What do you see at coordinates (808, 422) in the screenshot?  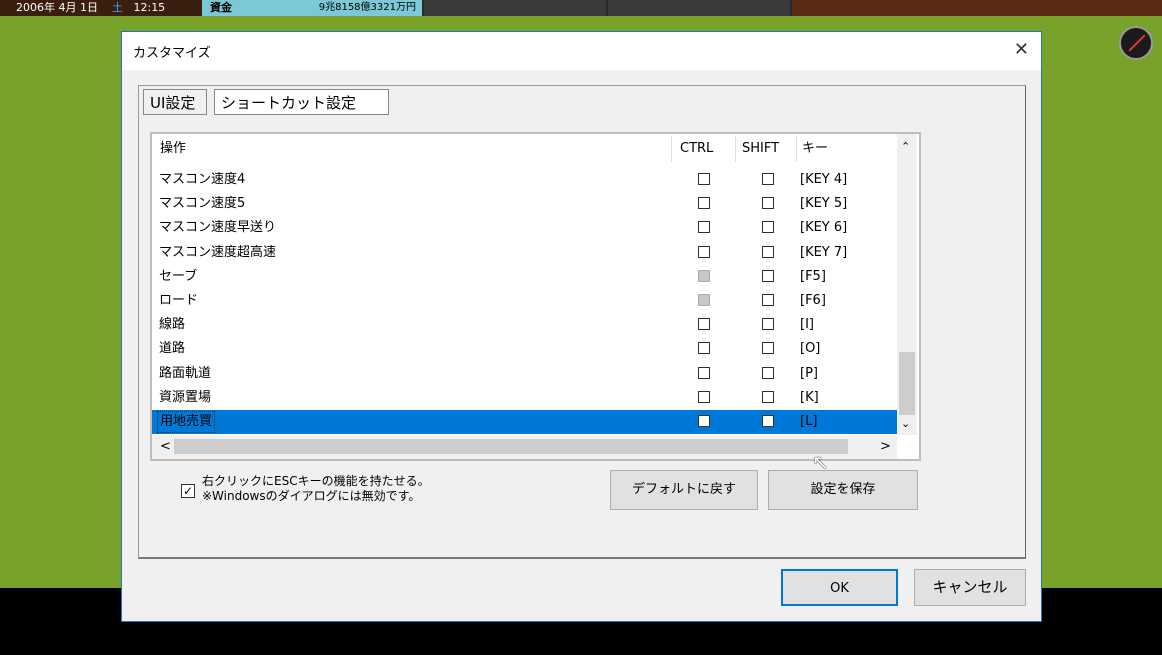 I see `key-binding: [L]` at bounding box center [808, 422].